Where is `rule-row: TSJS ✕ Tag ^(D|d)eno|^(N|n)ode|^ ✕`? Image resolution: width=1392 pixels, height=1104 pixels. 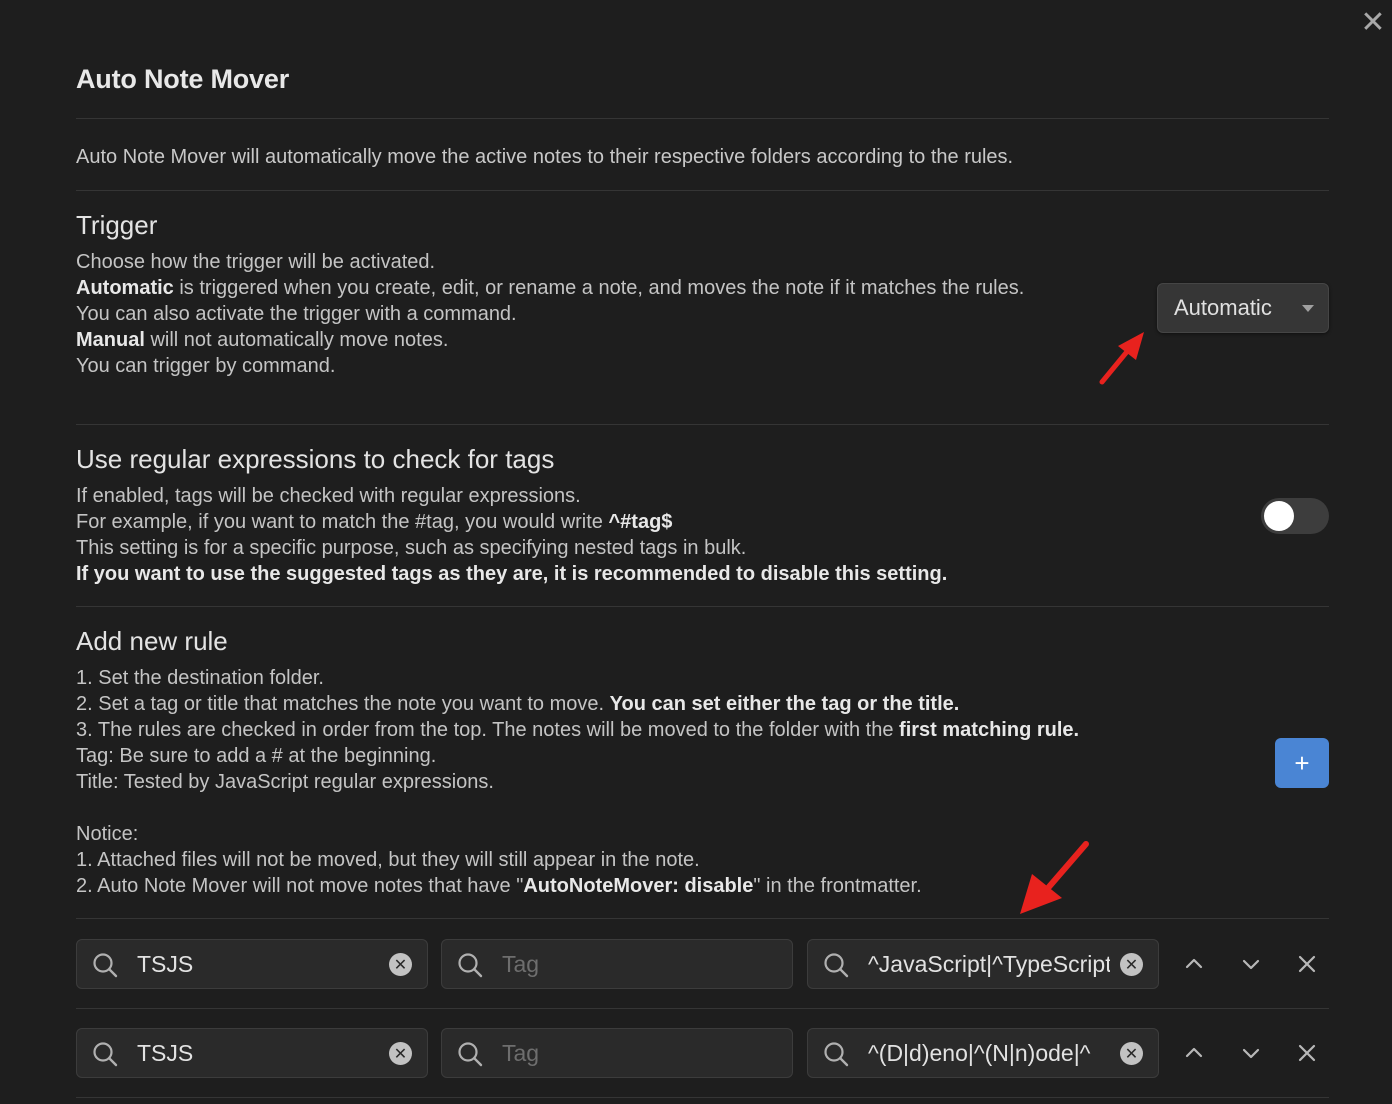 rule-row: TSJS ✕ Tag ^(D|d)eno|^(N|n)ode|^ ✕ is located at coordinates (702, 1054).